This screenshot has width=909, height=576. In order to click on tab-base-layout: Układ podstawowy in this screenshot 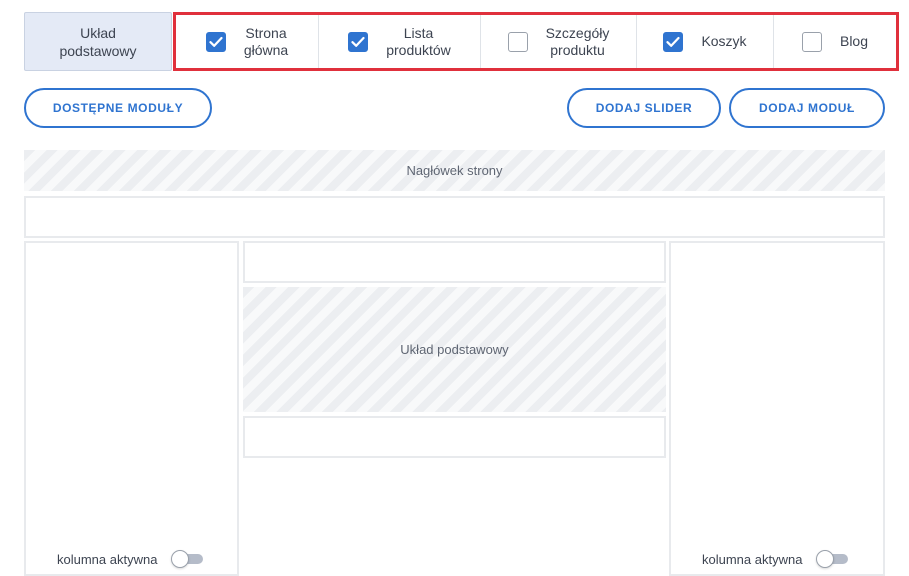, I will do `click(98, 41)`.